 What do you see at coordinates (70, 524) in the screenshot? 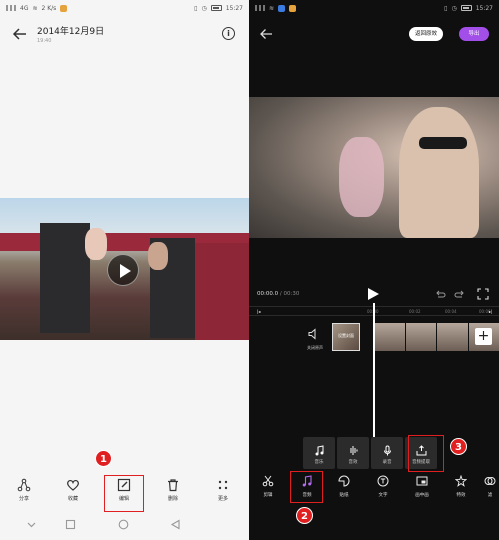
I see `nav-recents-icon` at bounding box center [70, 524].